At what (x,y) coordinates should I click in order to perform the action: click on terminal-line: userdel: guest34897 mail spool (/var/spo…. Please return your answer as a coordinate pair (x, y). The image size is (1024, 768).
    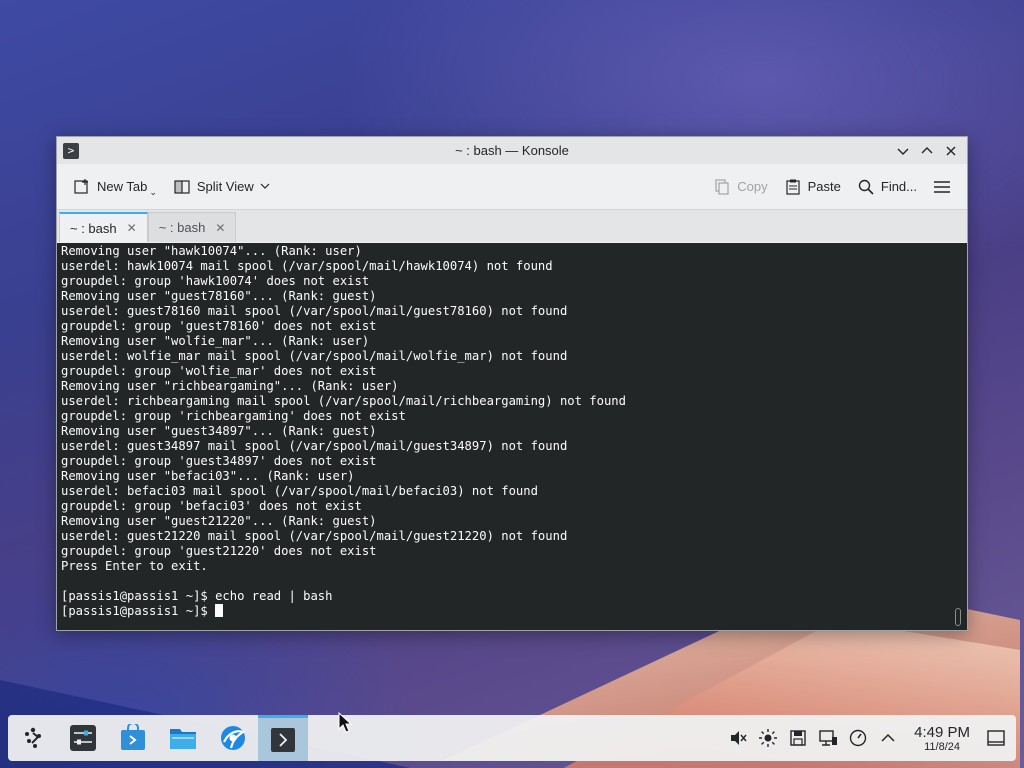
    Looking at the image, I should click on (314, 446).